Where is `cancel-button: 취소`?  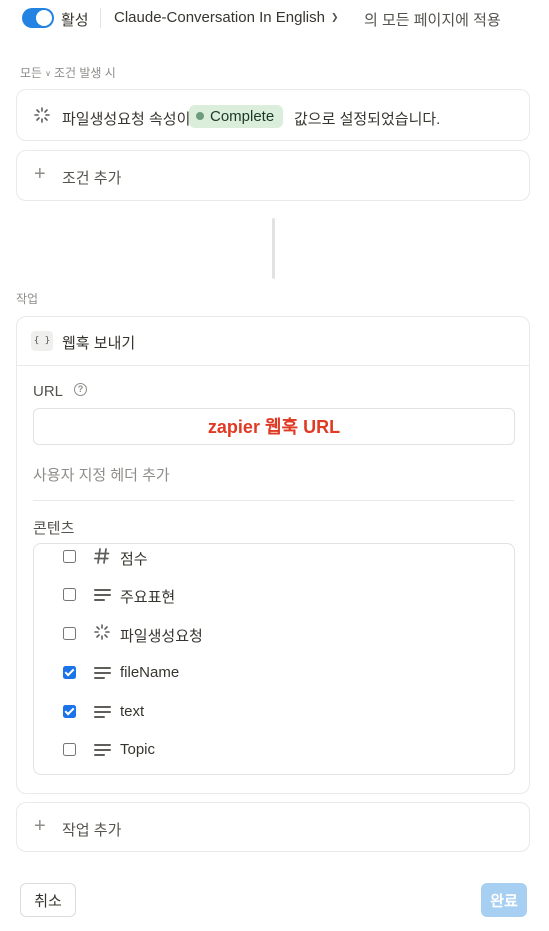 cancel-button: 취소 is located at coordinates (48, 900).